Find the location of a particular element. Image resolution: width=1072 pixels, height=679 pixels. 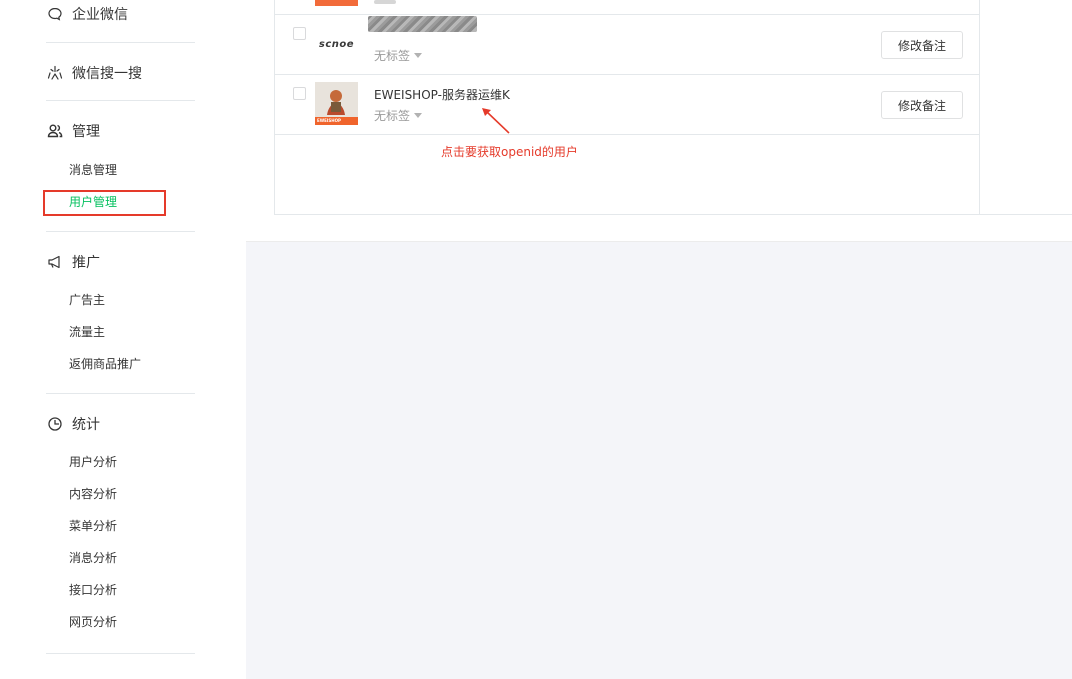

sidebar-section-promote: 推广 is located at coordinates (73, 262).